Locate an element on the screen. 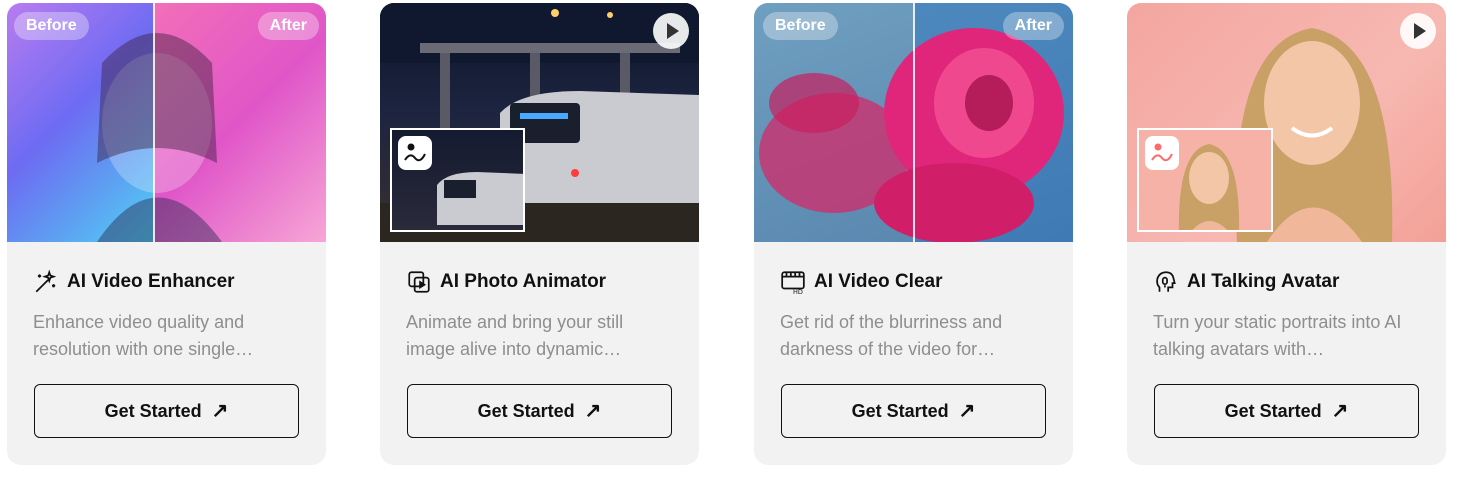  talking-head-icon is located at coordinates (1166, 281).